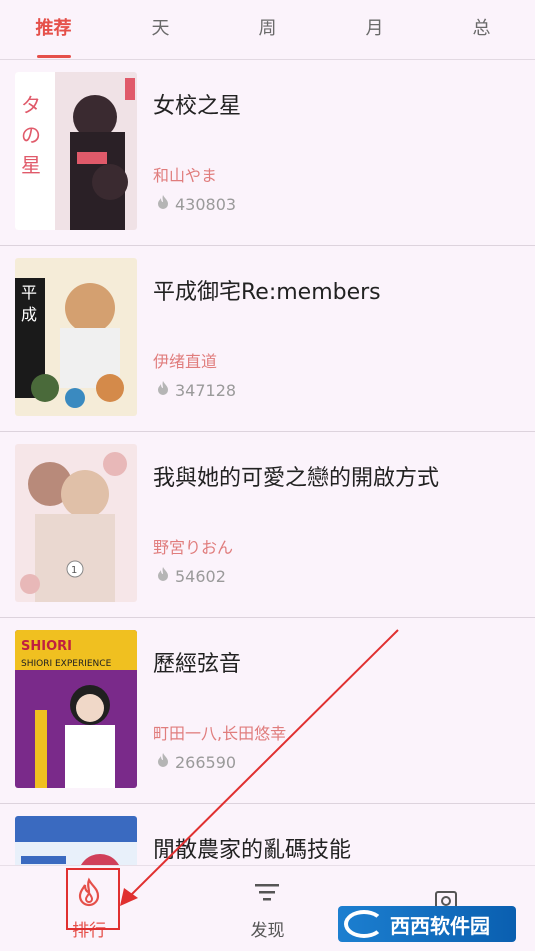 The width and height of the screenshot is (535, 951). Describe the element at coordinates (193, 547) in the screenshot. I see `comic-author: 野宮りおん` at that location.